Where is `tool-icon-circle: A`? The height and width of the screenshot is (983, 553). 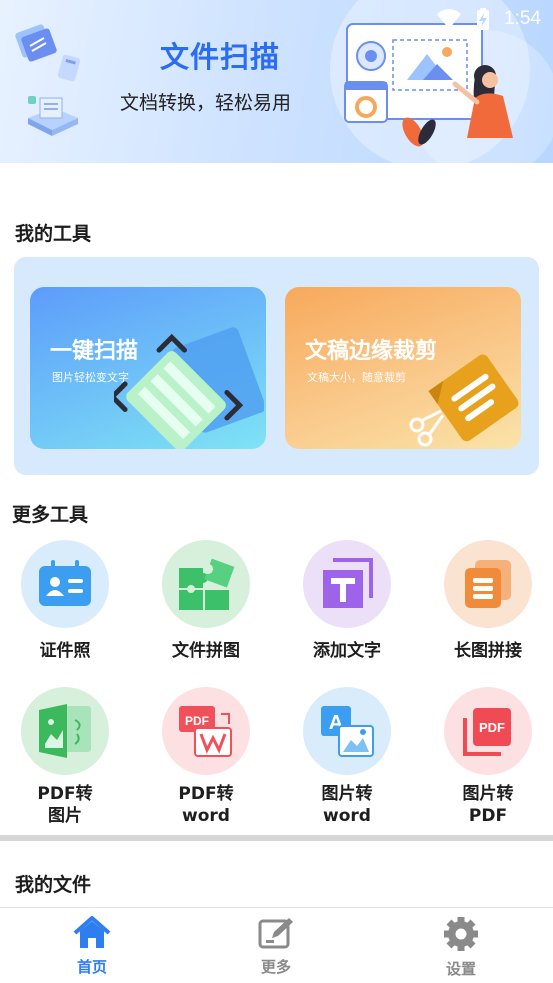 tool-icon-circle: A is located at coordinates (347, 731).